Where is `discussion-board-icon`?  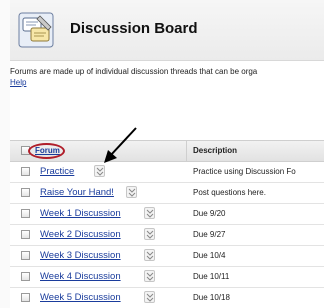
discussion-board-icon is located at coordinates (36, 30).